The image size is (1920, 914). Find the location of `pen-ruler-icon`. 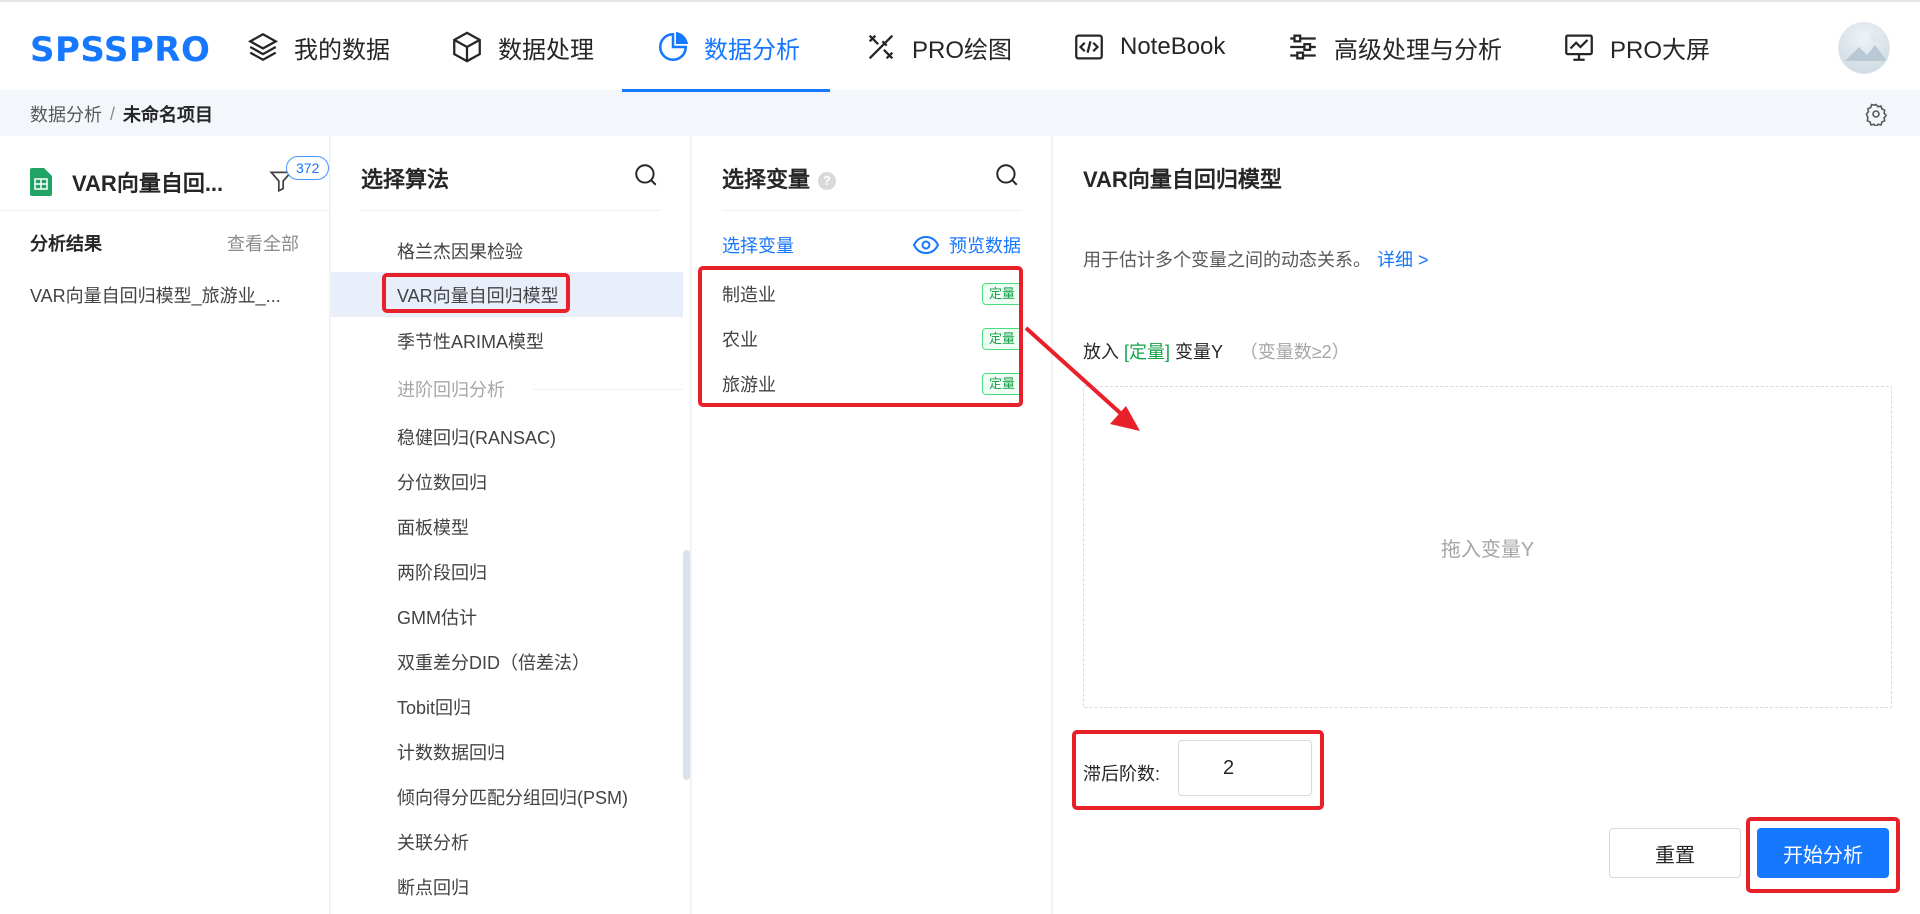

pen-ruler-icon is located at coordinates (881, 47).